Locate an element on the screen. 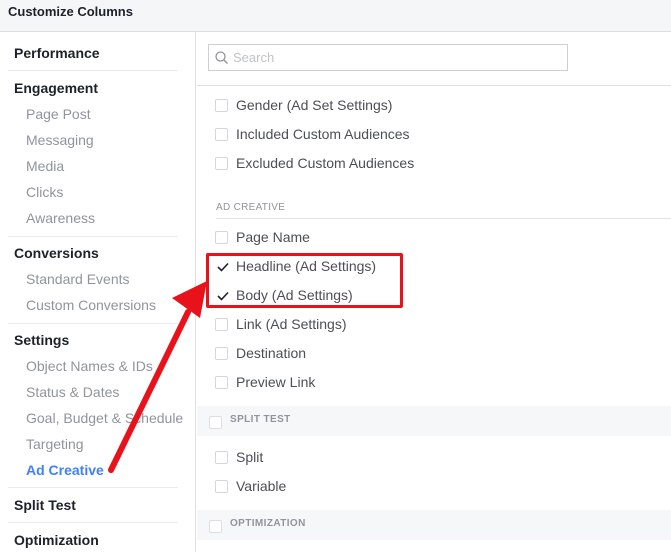  column-option-label: Variable is located at coordinates (261, 486).